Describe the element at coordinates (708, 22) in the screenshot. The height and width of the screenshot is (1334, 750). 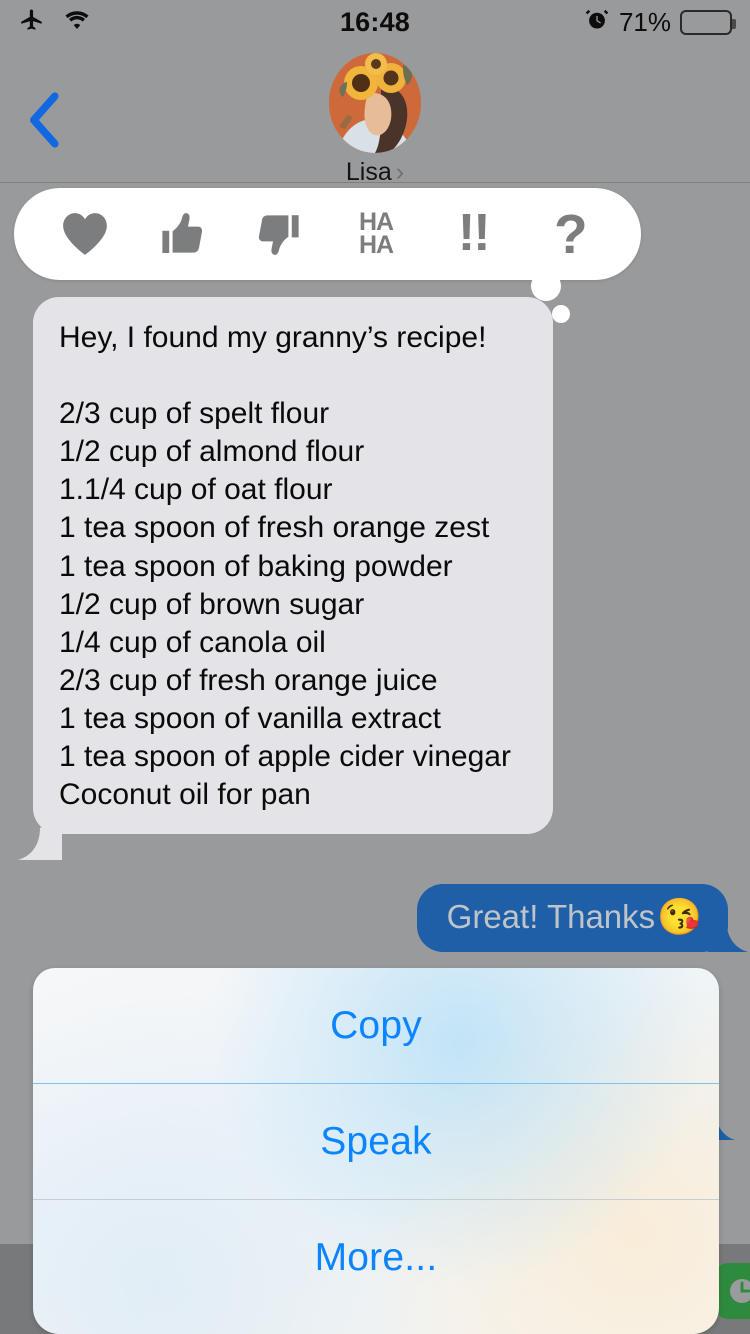
I see `battery-icon` at that location.